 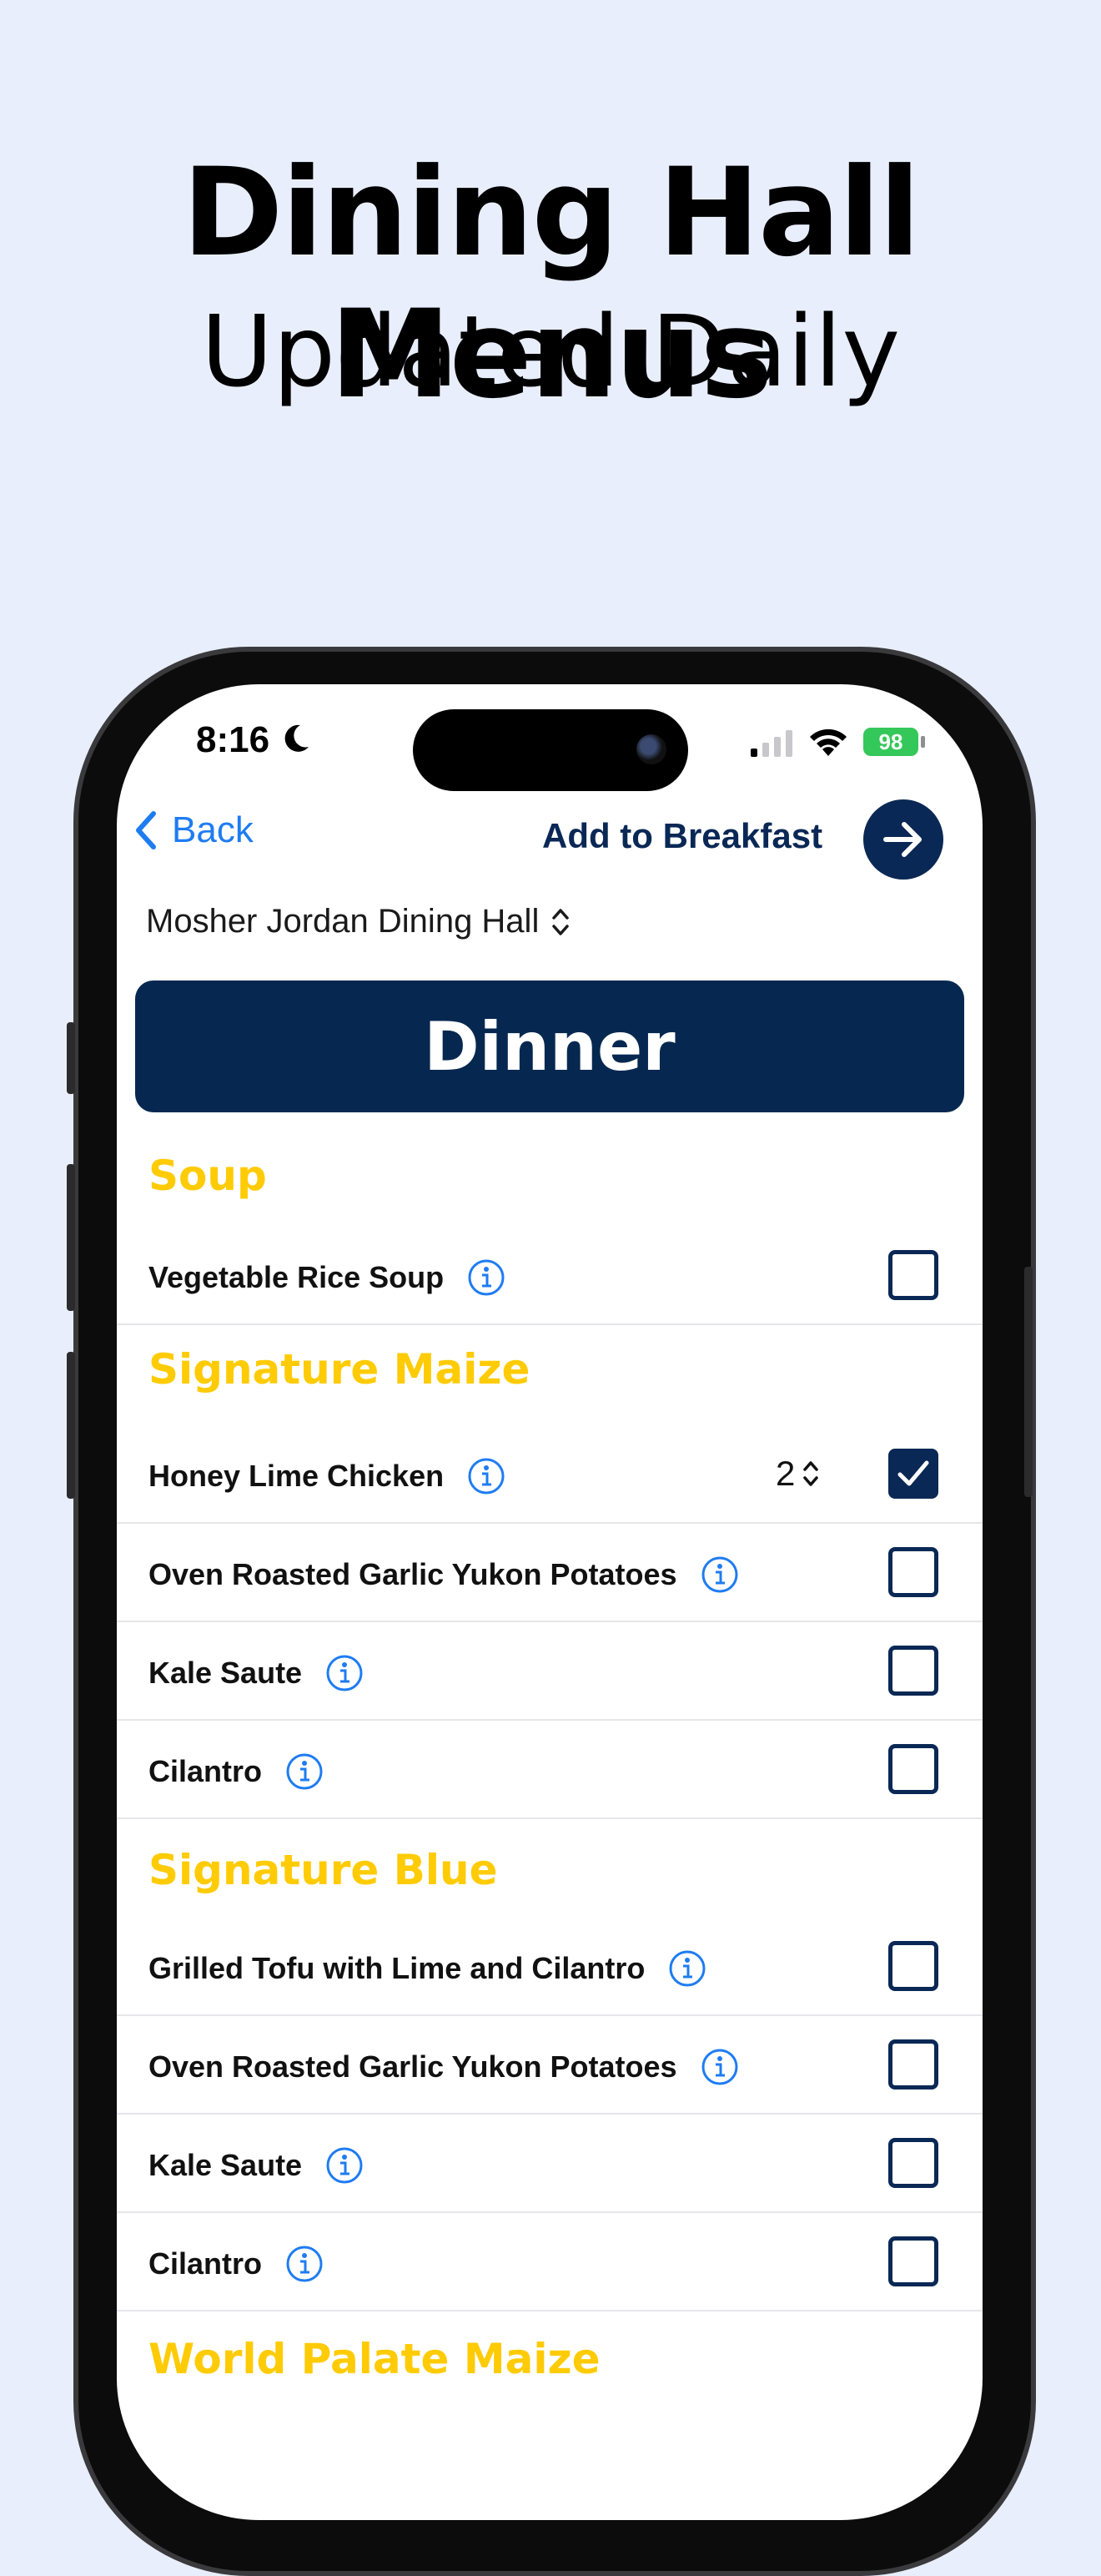 What do you see at coordinates (651, 749) in the screenshot?
I see `camera-icon` at bounding box center [651, 749].